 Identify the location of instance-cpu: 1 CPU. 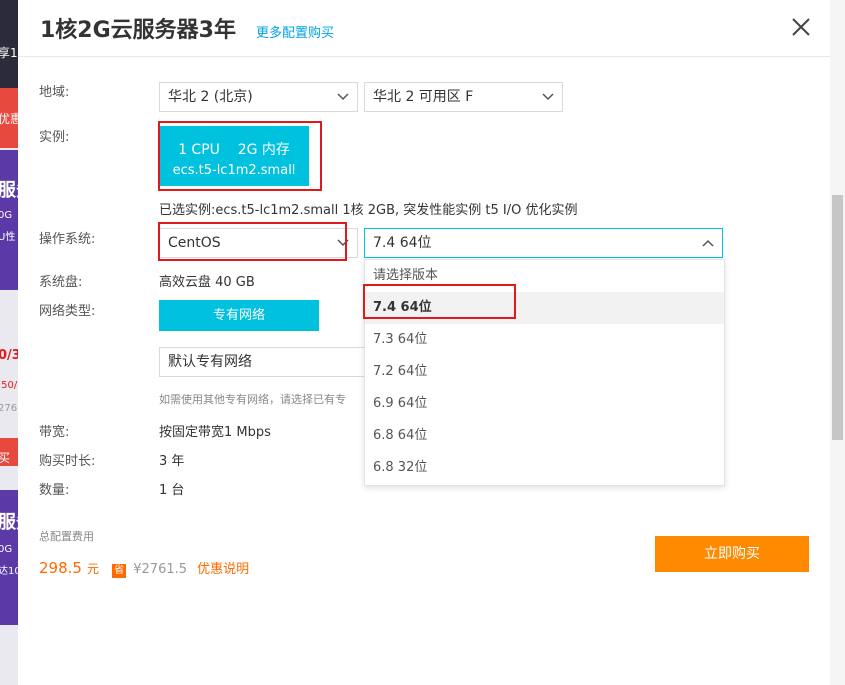
(199, 150).